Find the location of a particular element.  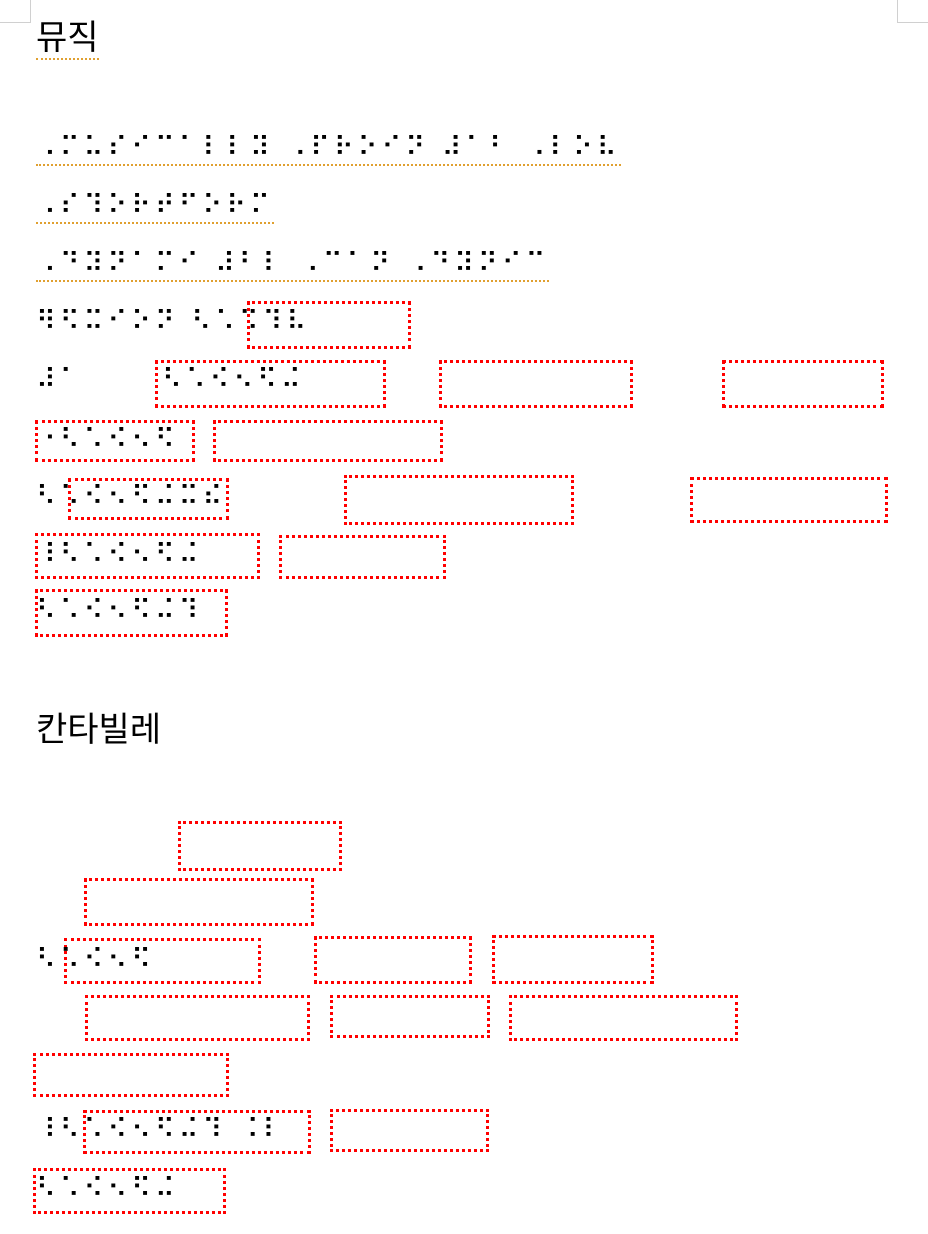

braille-line: ⠐⠣⠡⠪⠢⠫ is located at coordinates (107, 439).